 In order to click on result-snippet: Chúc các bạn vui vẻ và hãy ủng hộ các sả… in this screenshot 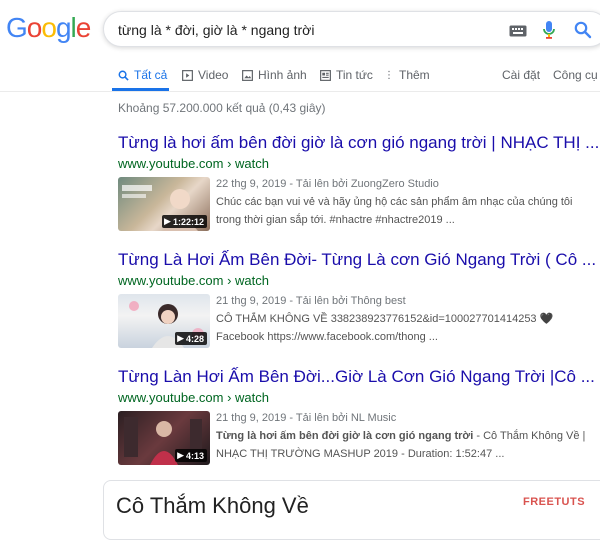, I will do `click(394, 202)`.